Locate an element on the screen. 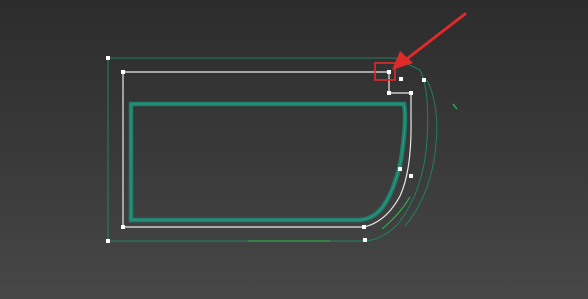  red-arrow is located at coordinates (429, 41).